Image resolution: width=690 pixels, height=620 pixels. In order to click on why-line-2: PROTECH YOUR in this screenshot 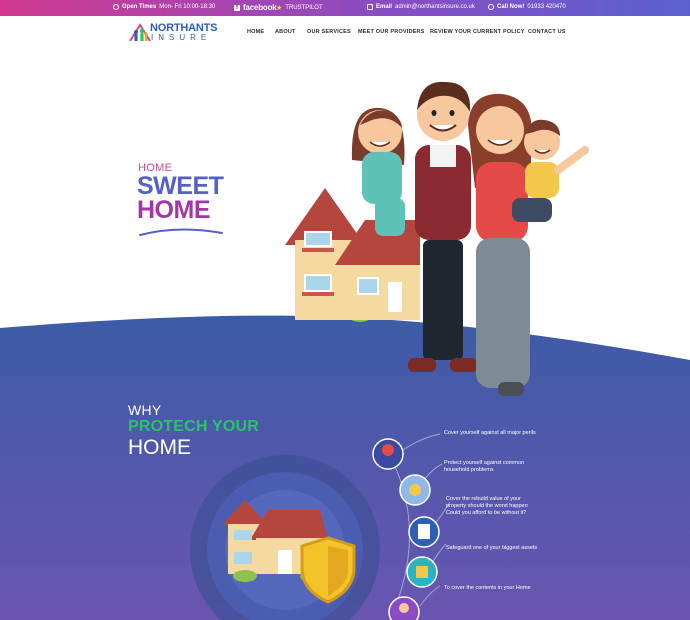, I will do `click(194, 426)`.